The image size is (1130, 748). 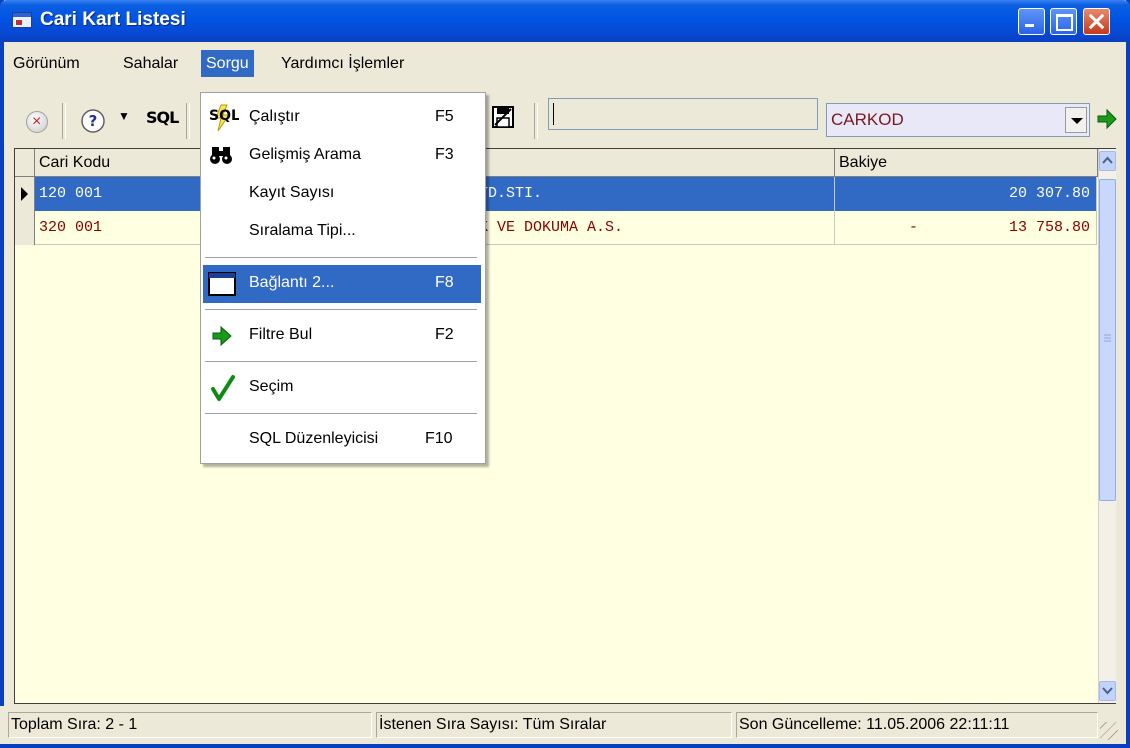 What do you see at coordinates (46, 63) in the screenshot?
I see `menu-gorunum: Görünüm` at bounding box center [46, 63].